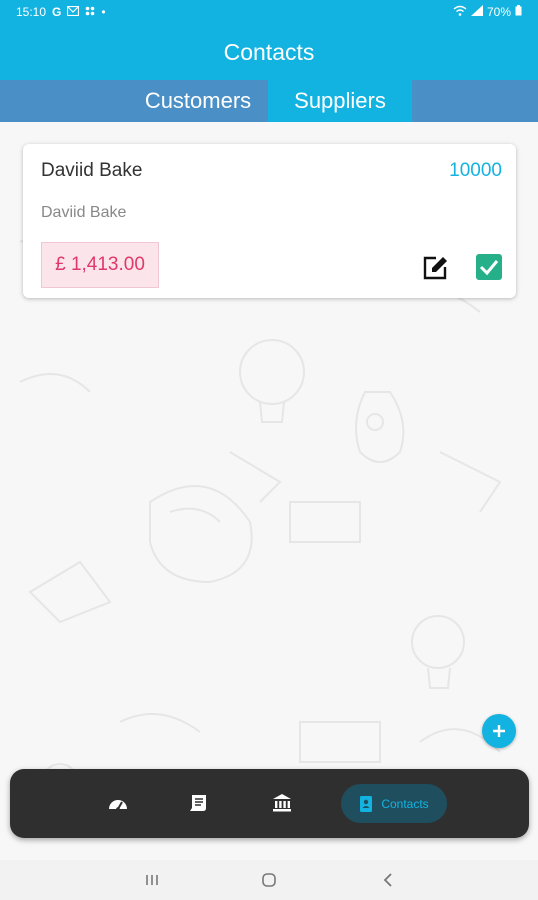  Describe the element at coordinates (460, 12) in the screenshot. I see `wifi-icon` at that location.